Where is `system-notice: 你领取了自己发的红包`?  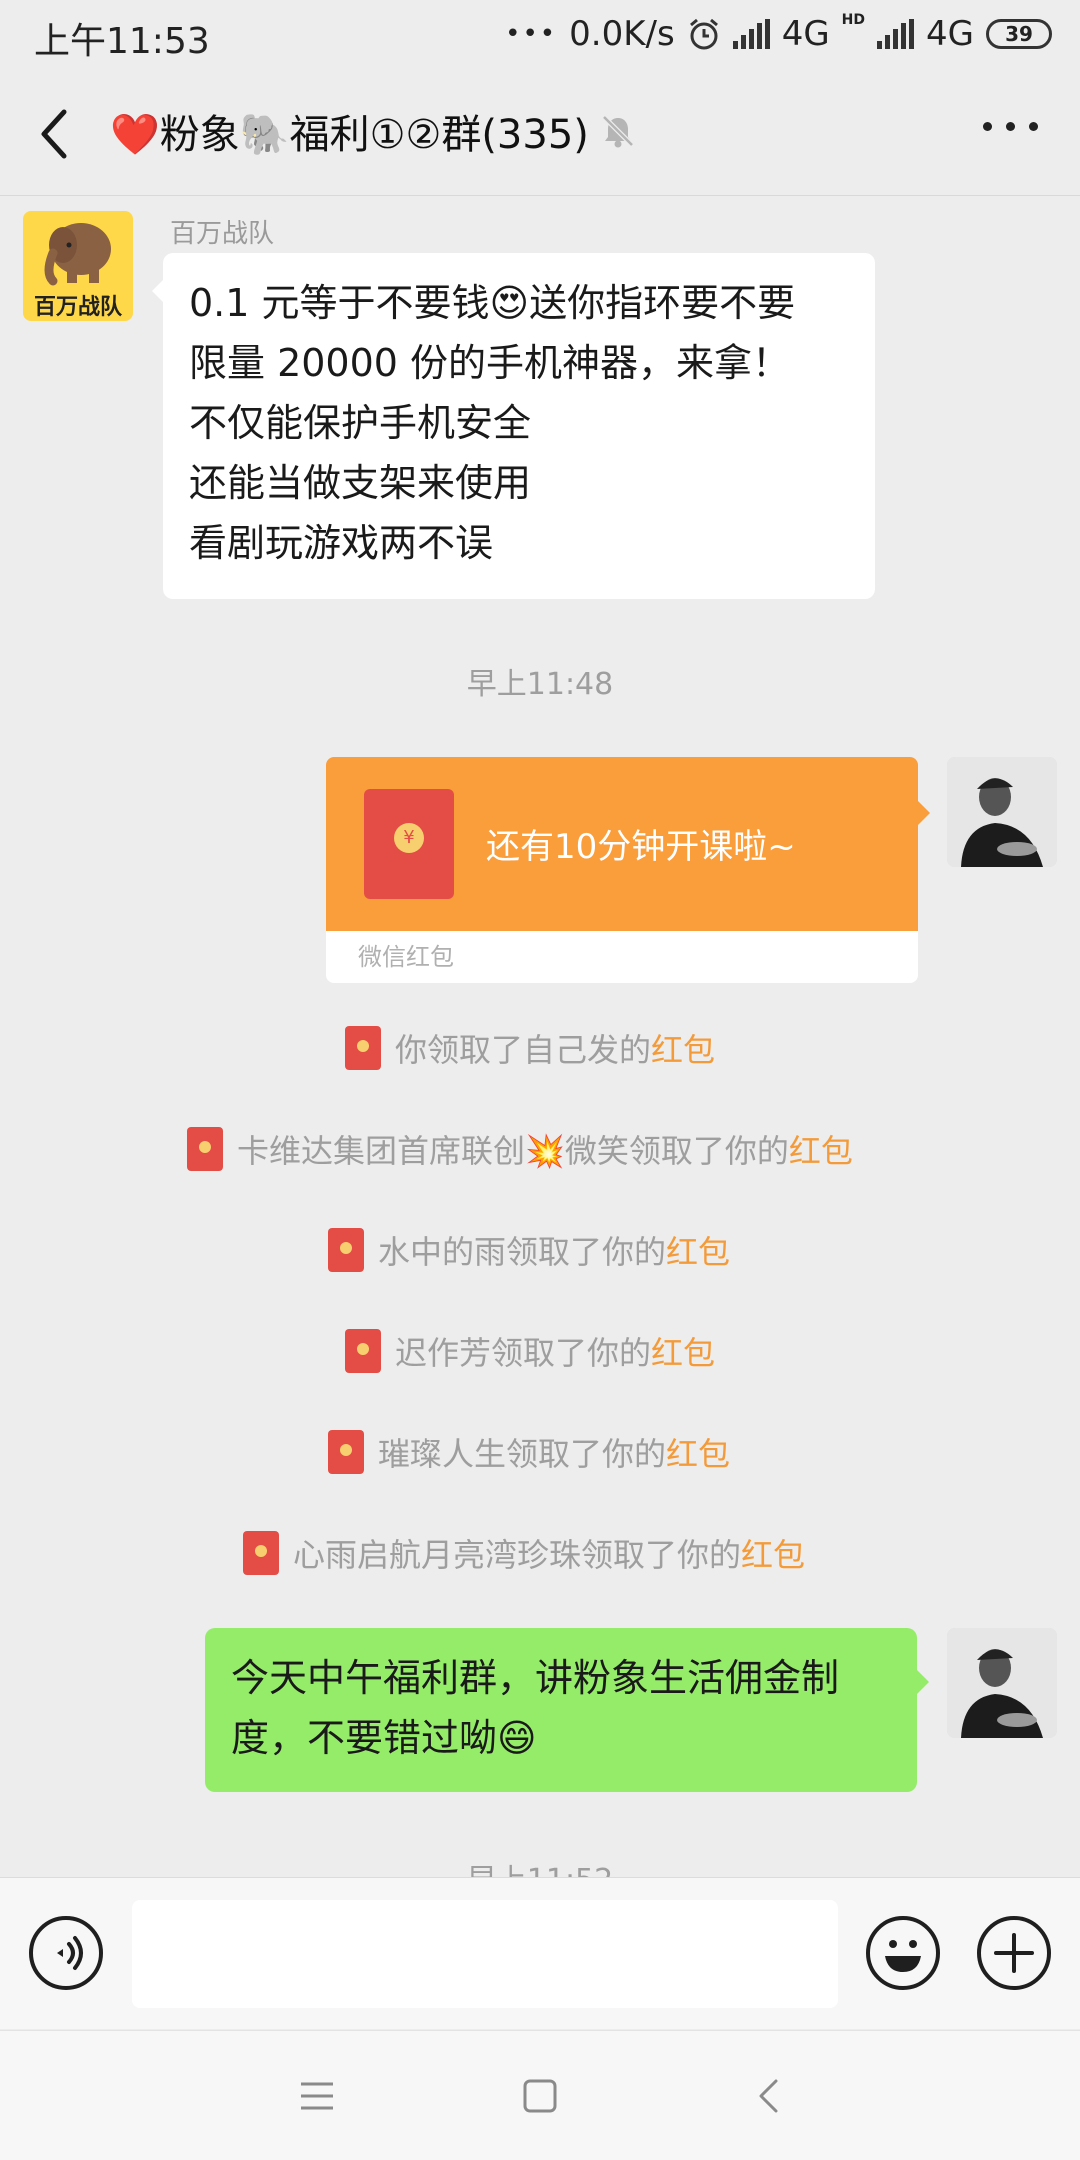 system-notice: 你领取了自己发的红包 is located at coordinates (530, 1048).